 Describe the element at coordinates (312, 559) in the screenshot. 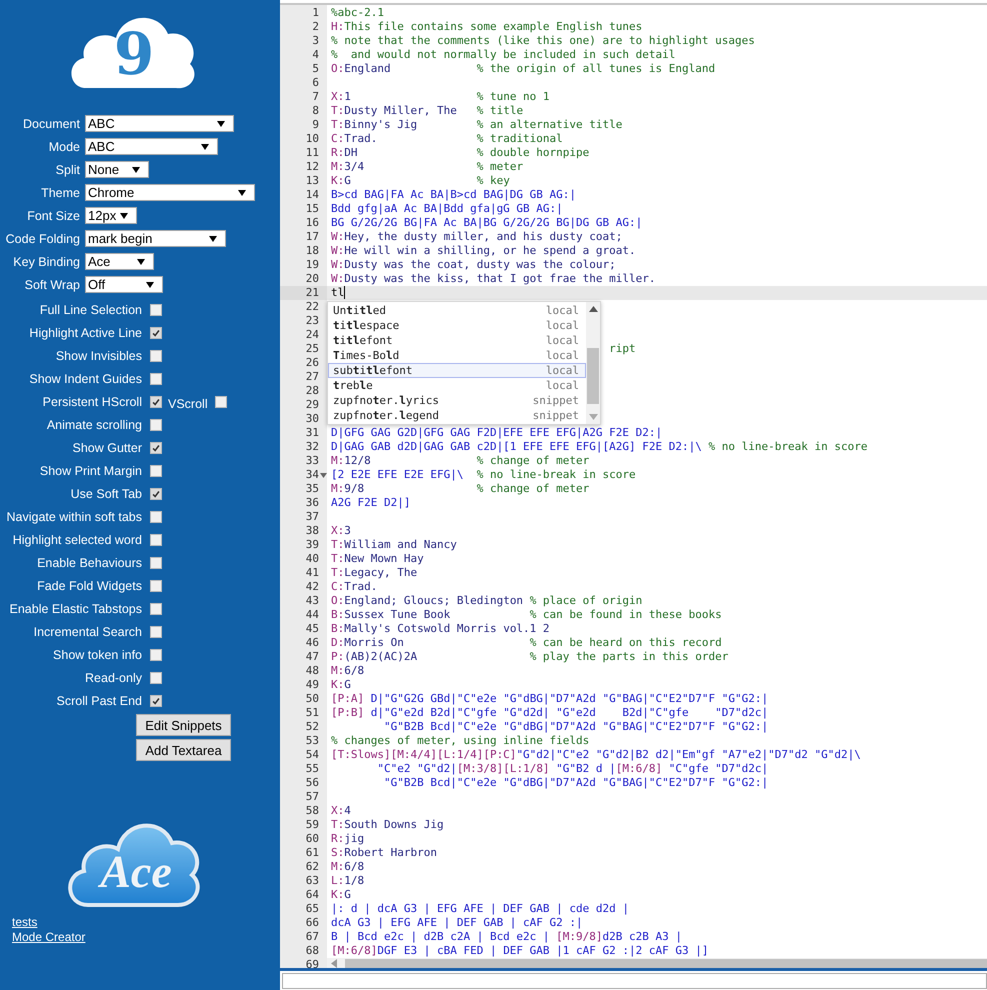

I see `line-number: 40` at that location.